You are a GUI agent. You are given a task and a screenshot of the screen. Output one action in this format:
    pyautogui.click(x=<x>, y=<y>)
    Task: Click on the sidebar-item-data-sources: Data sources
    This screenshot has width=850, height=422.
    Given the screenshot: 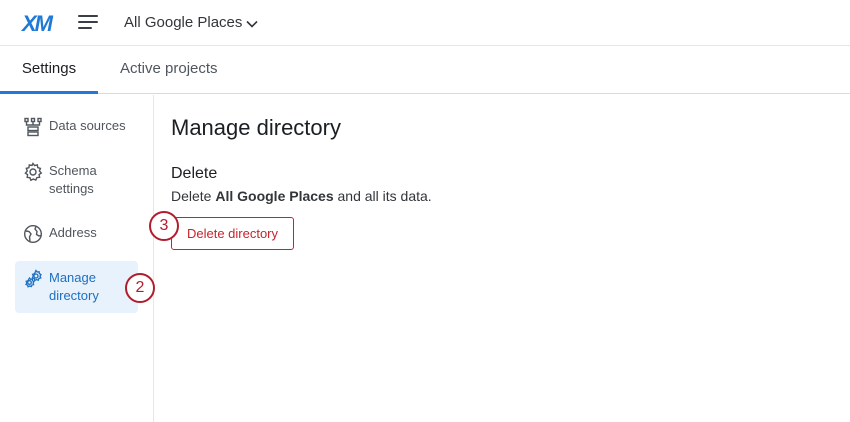 What is the action you would take?
    pyautogui.click(x=76, y=127)
    